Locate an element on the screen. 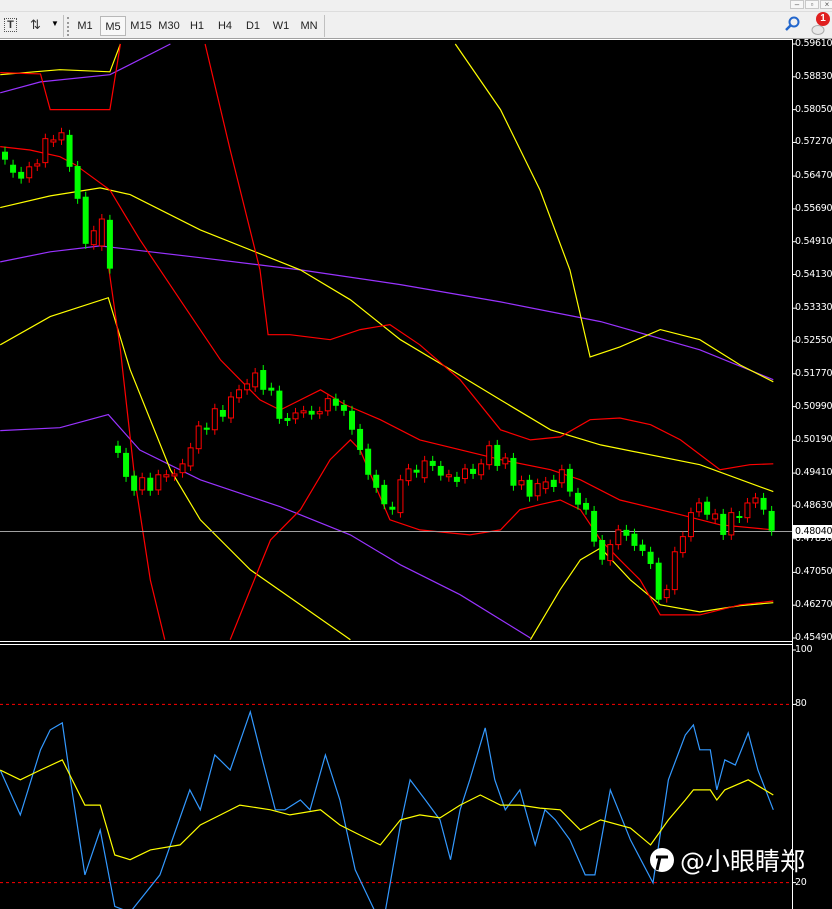 The height and width of the screenshot is (909, 832). notifications-icon: 1 is located at coordinates (821, 25).